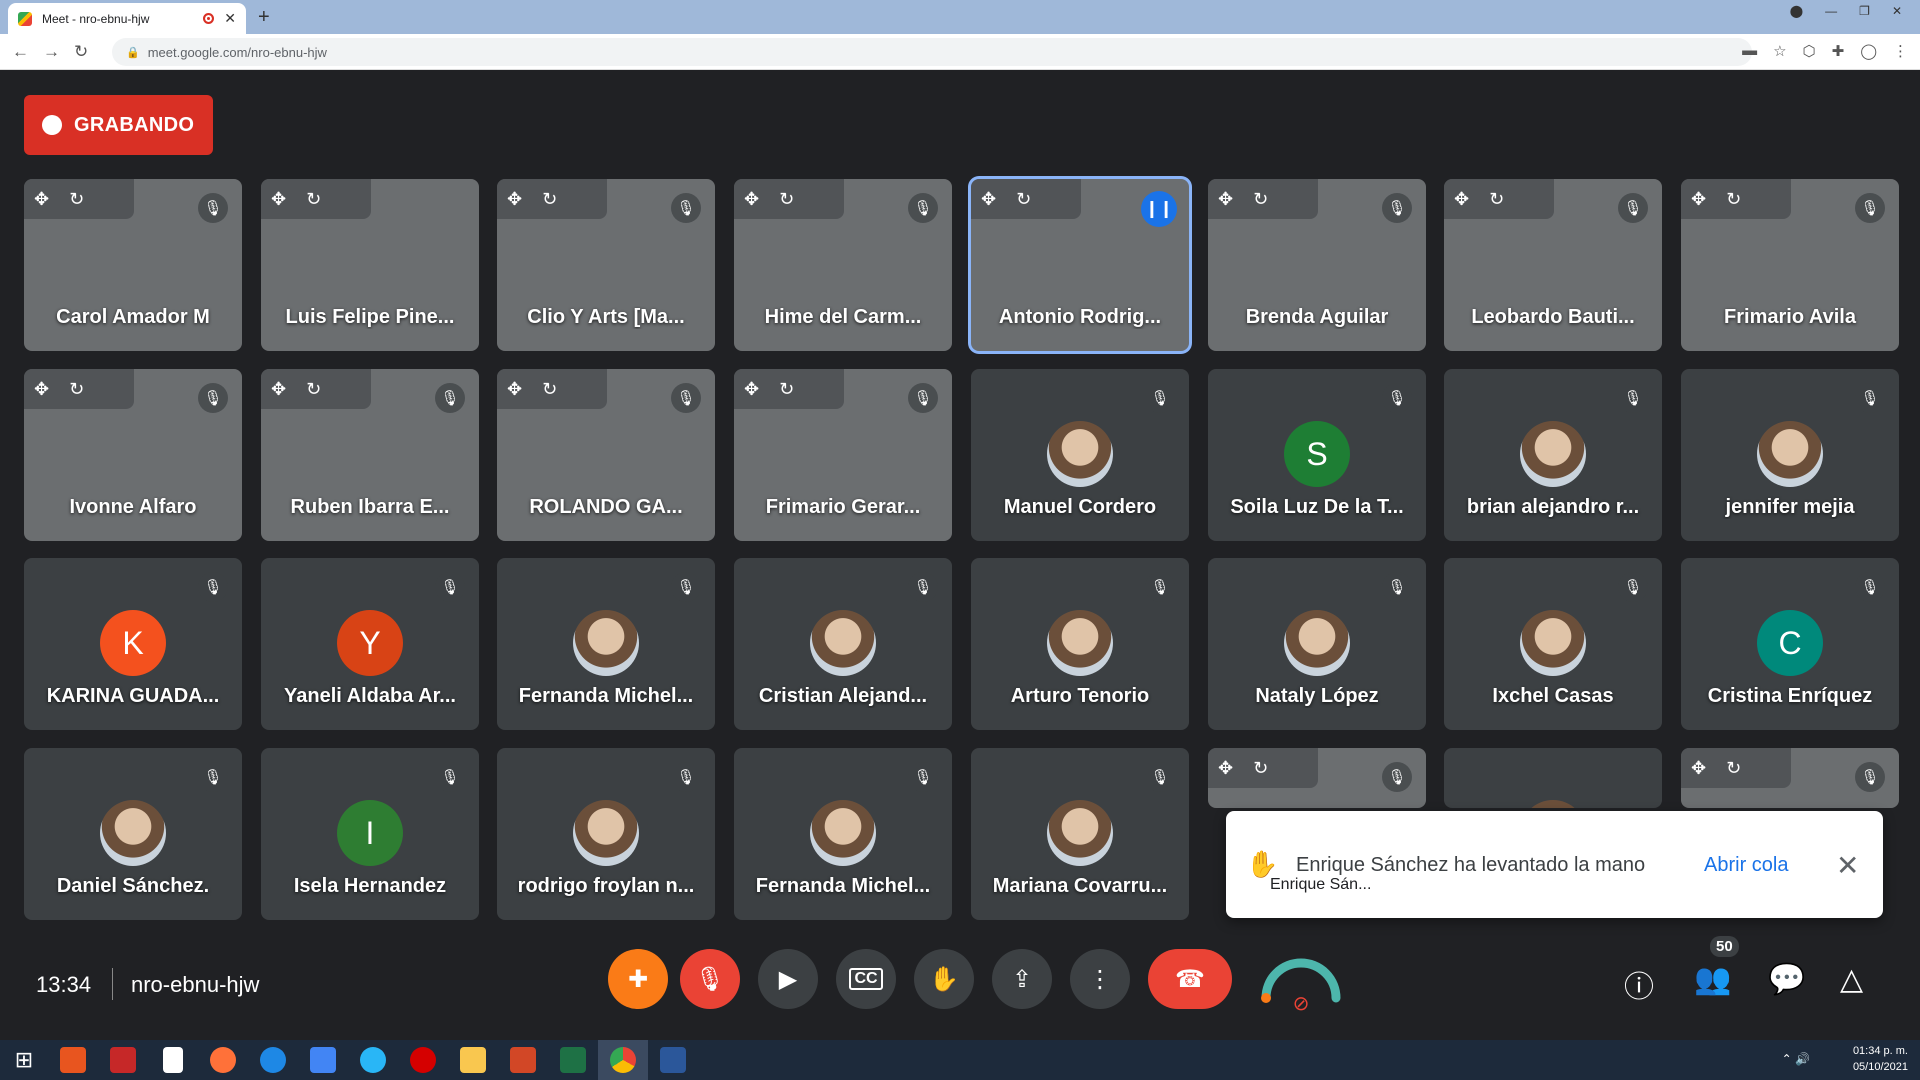 Image resolution: width=1920 pixels, height=1080 pixels. What do you see at coordinates (323, 1060) in the screenshot?
I see `taskbar-app-docs-icon` at bounding box center [323, 1060].